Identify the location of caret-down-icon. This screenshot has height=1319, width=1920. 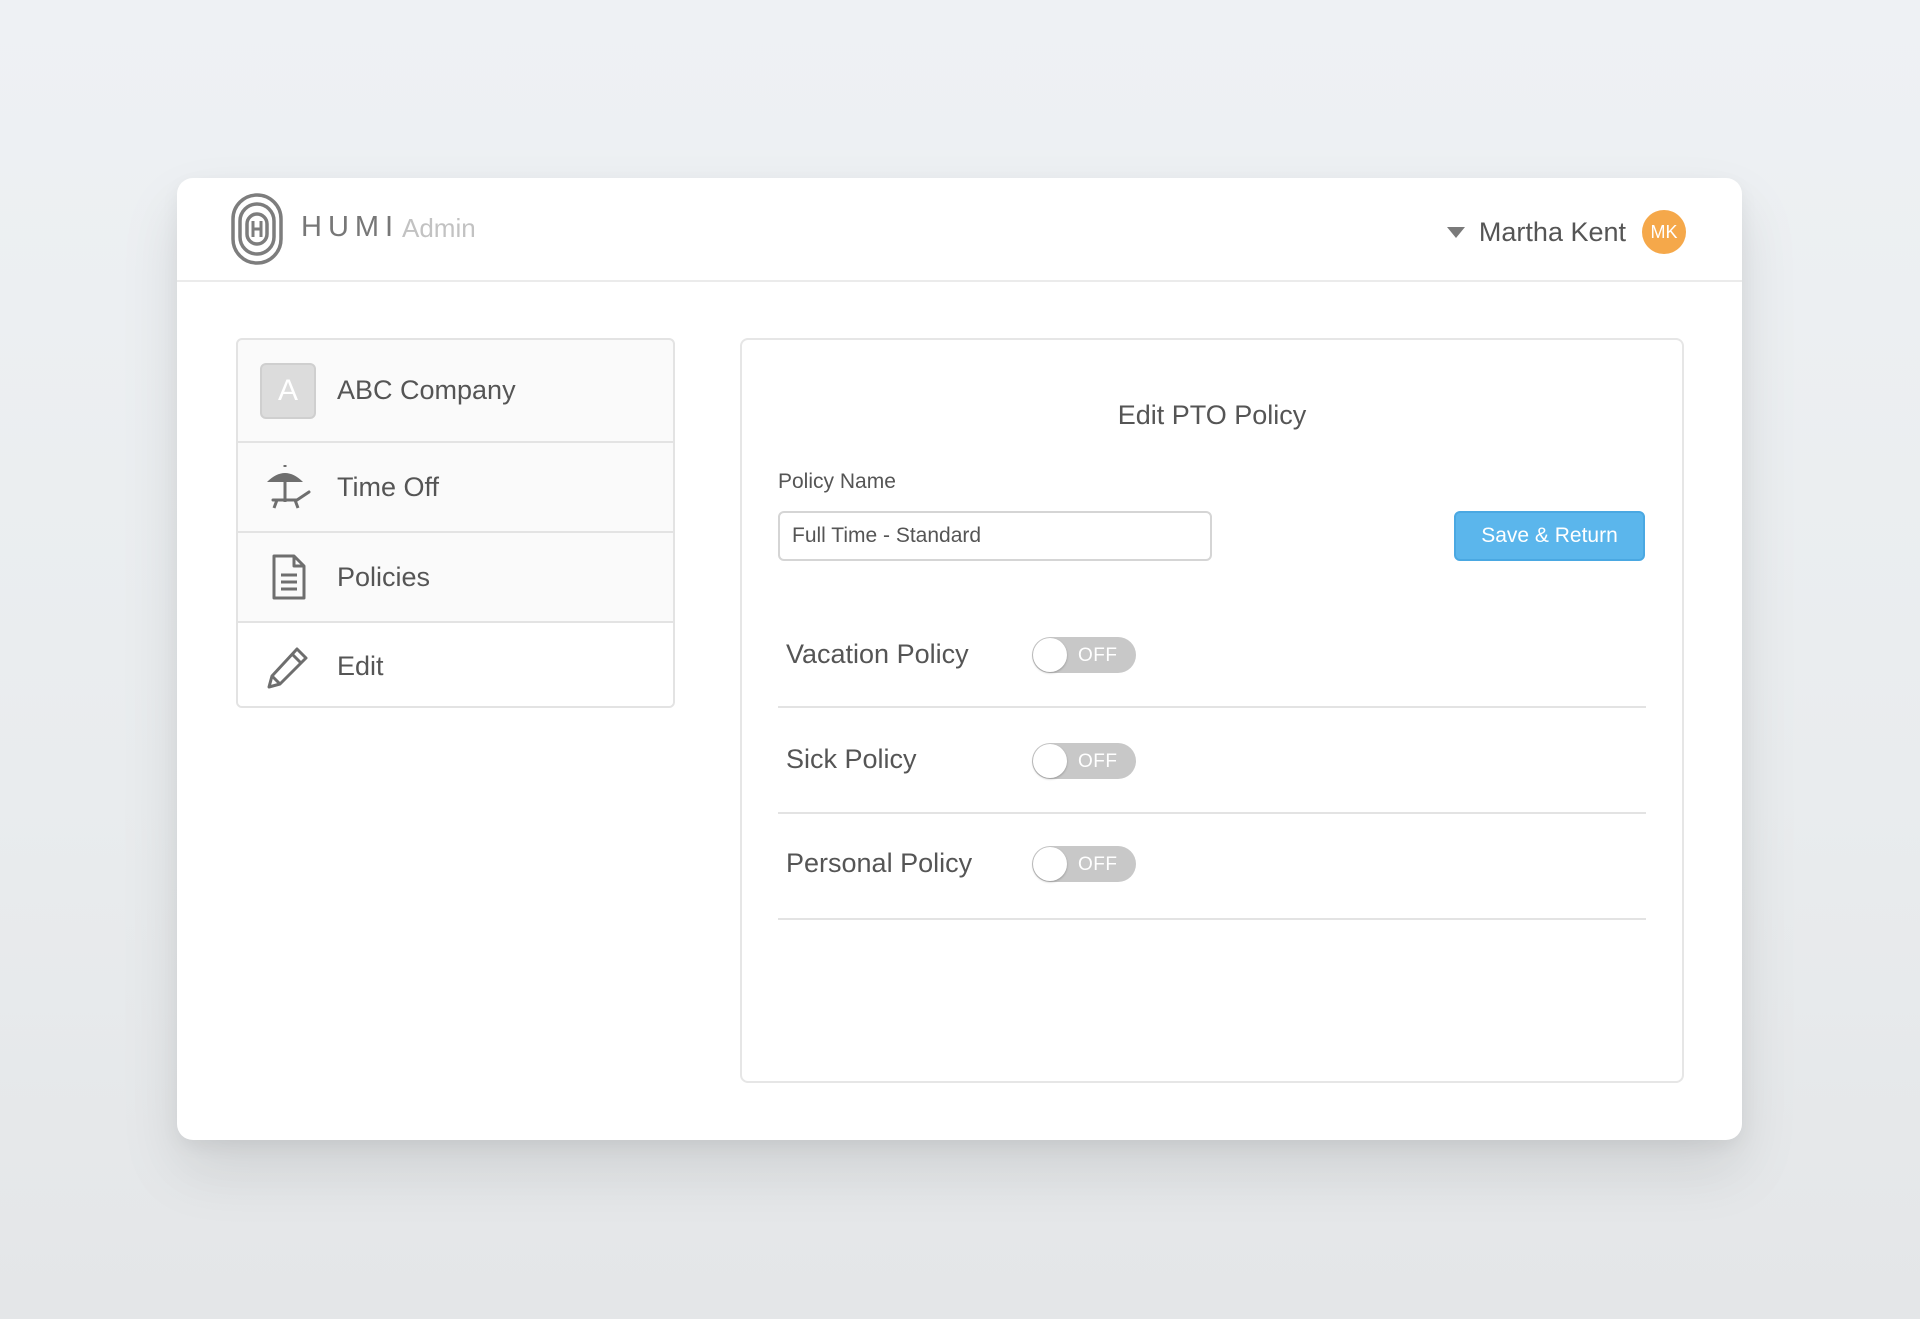
(1455, 232).